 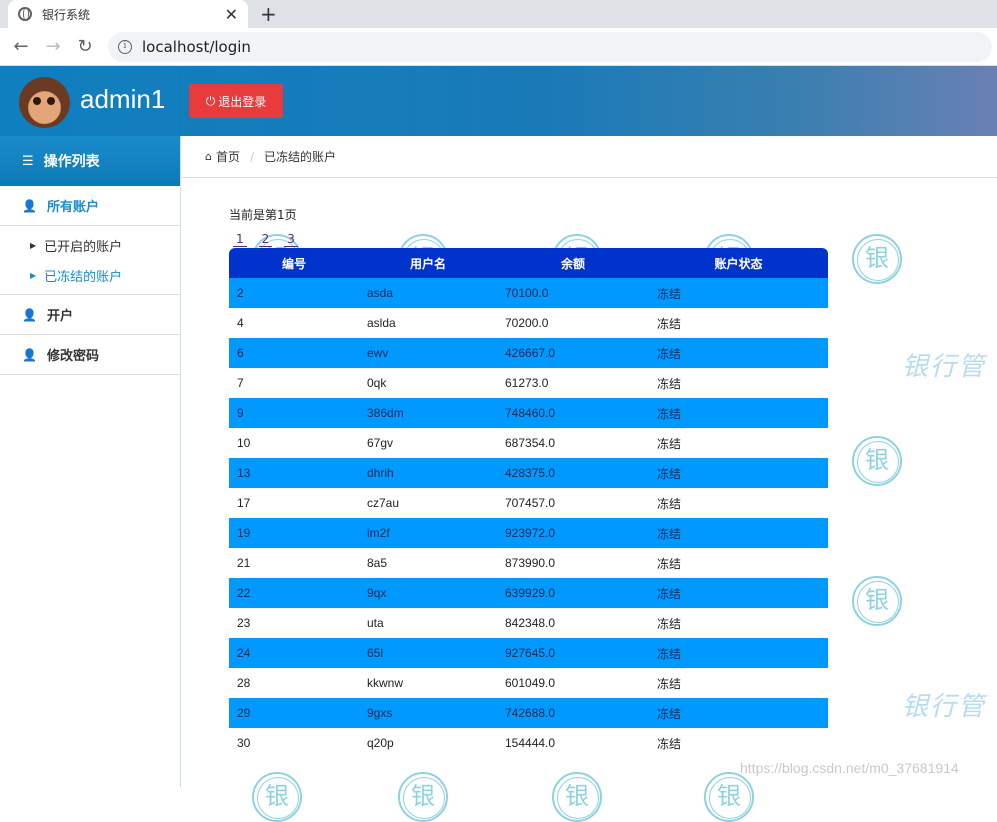 What do you see at coordinates (28, 161) in the screenshot?
I see `list-icon: ☰` at bounding box center [28, 161].